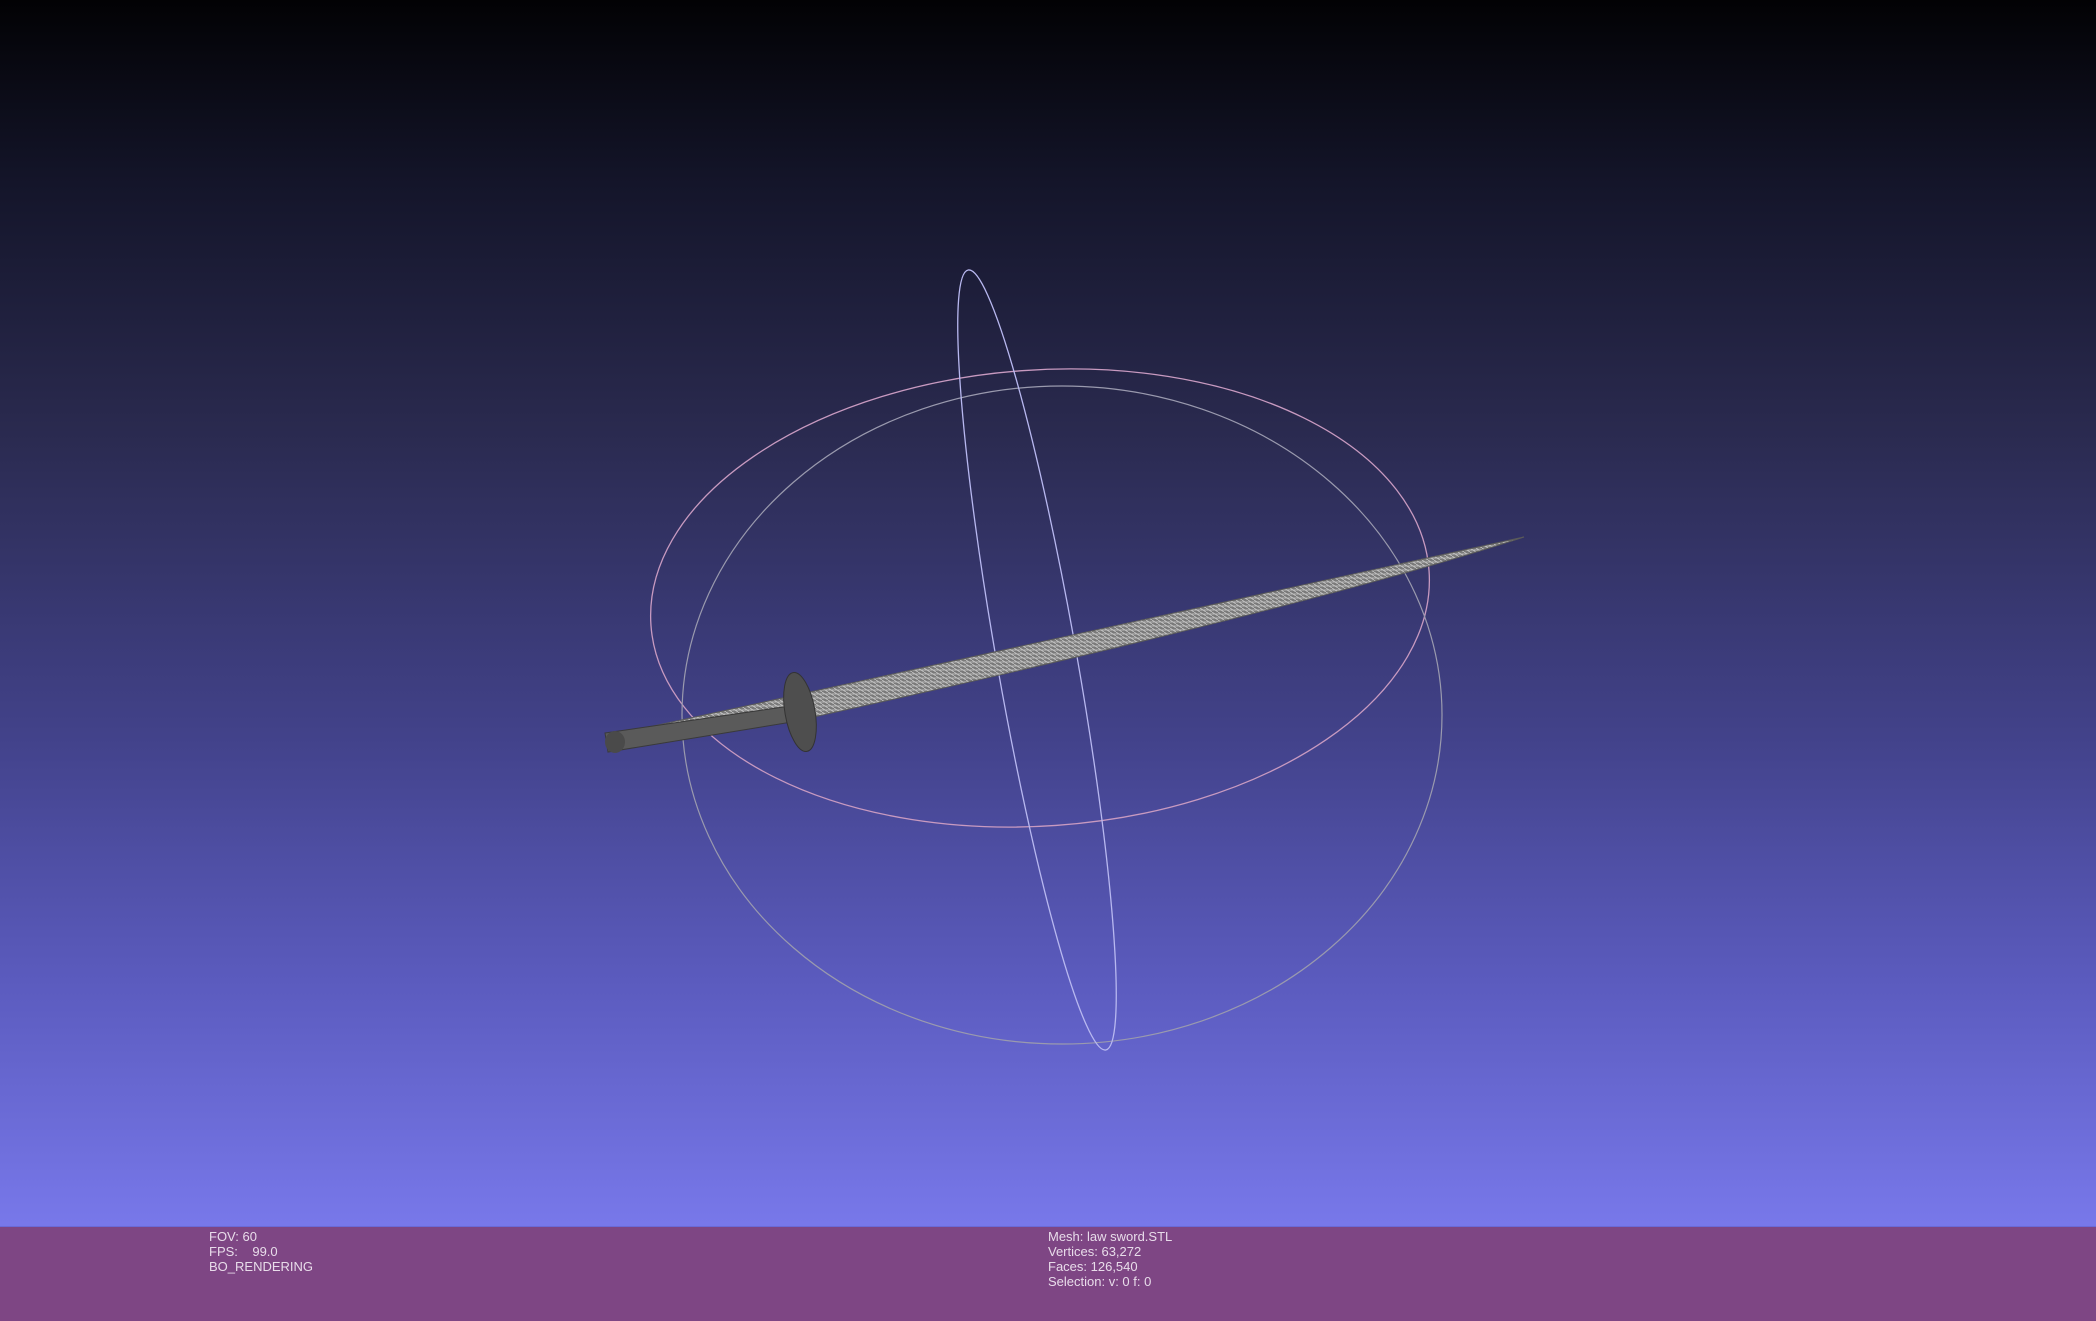 The width and height of the screenshot is (2096, 1321). I want to click on mesh-name-label: Mesh: law sword.STL, so click(1110, 1236).